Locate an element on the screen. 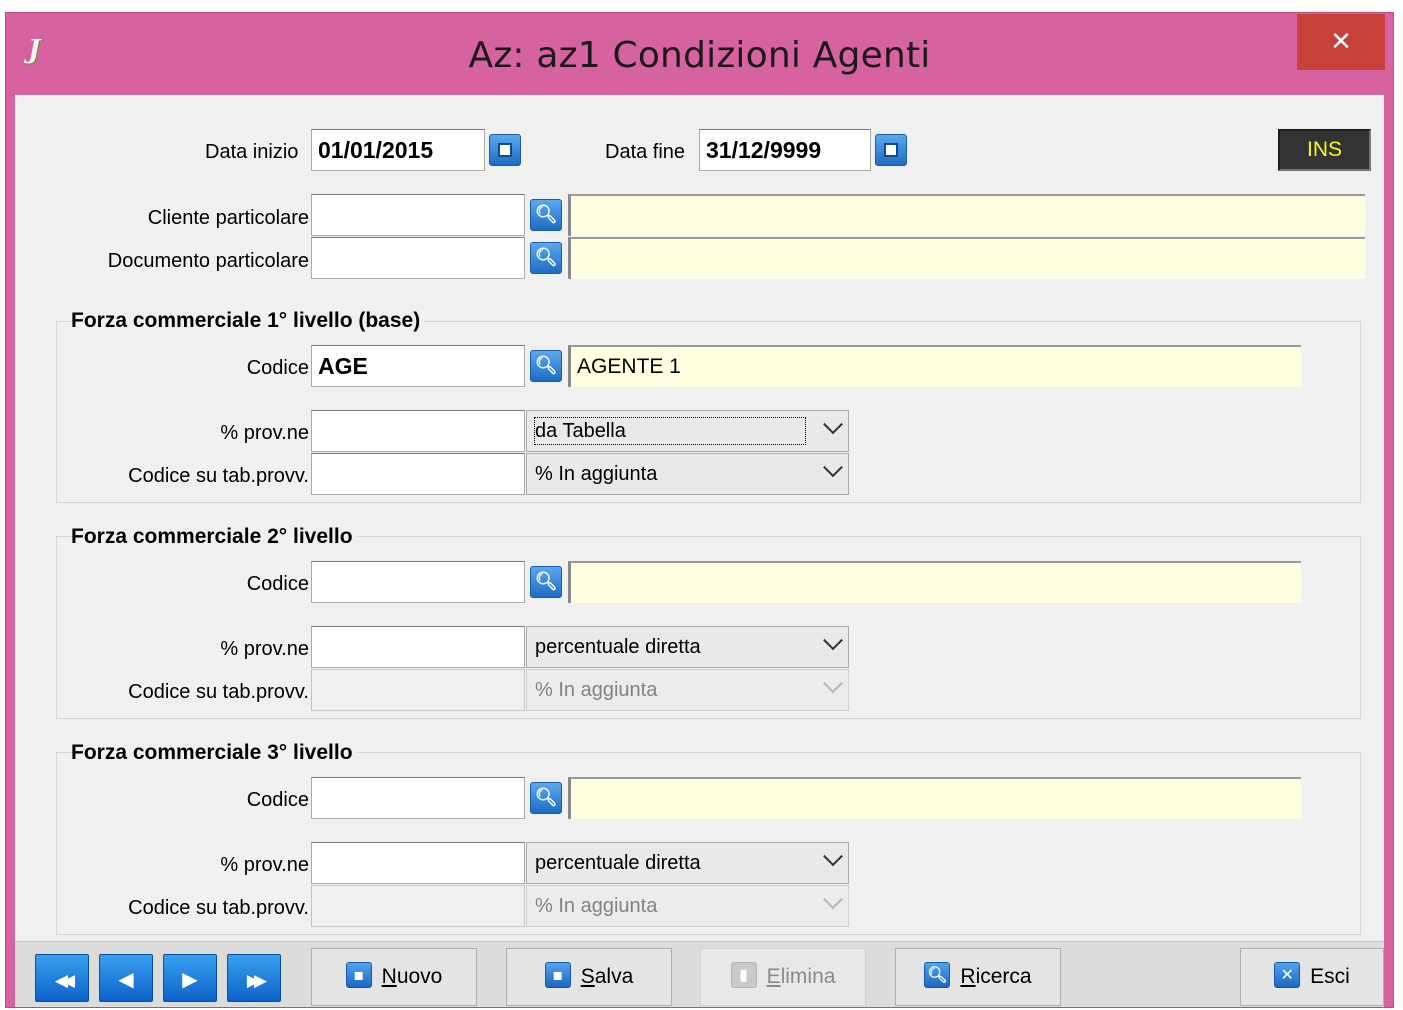 The height and width of the screenshot is (1010, 1403). level2-codice-field is located at coordinates (418, 582).